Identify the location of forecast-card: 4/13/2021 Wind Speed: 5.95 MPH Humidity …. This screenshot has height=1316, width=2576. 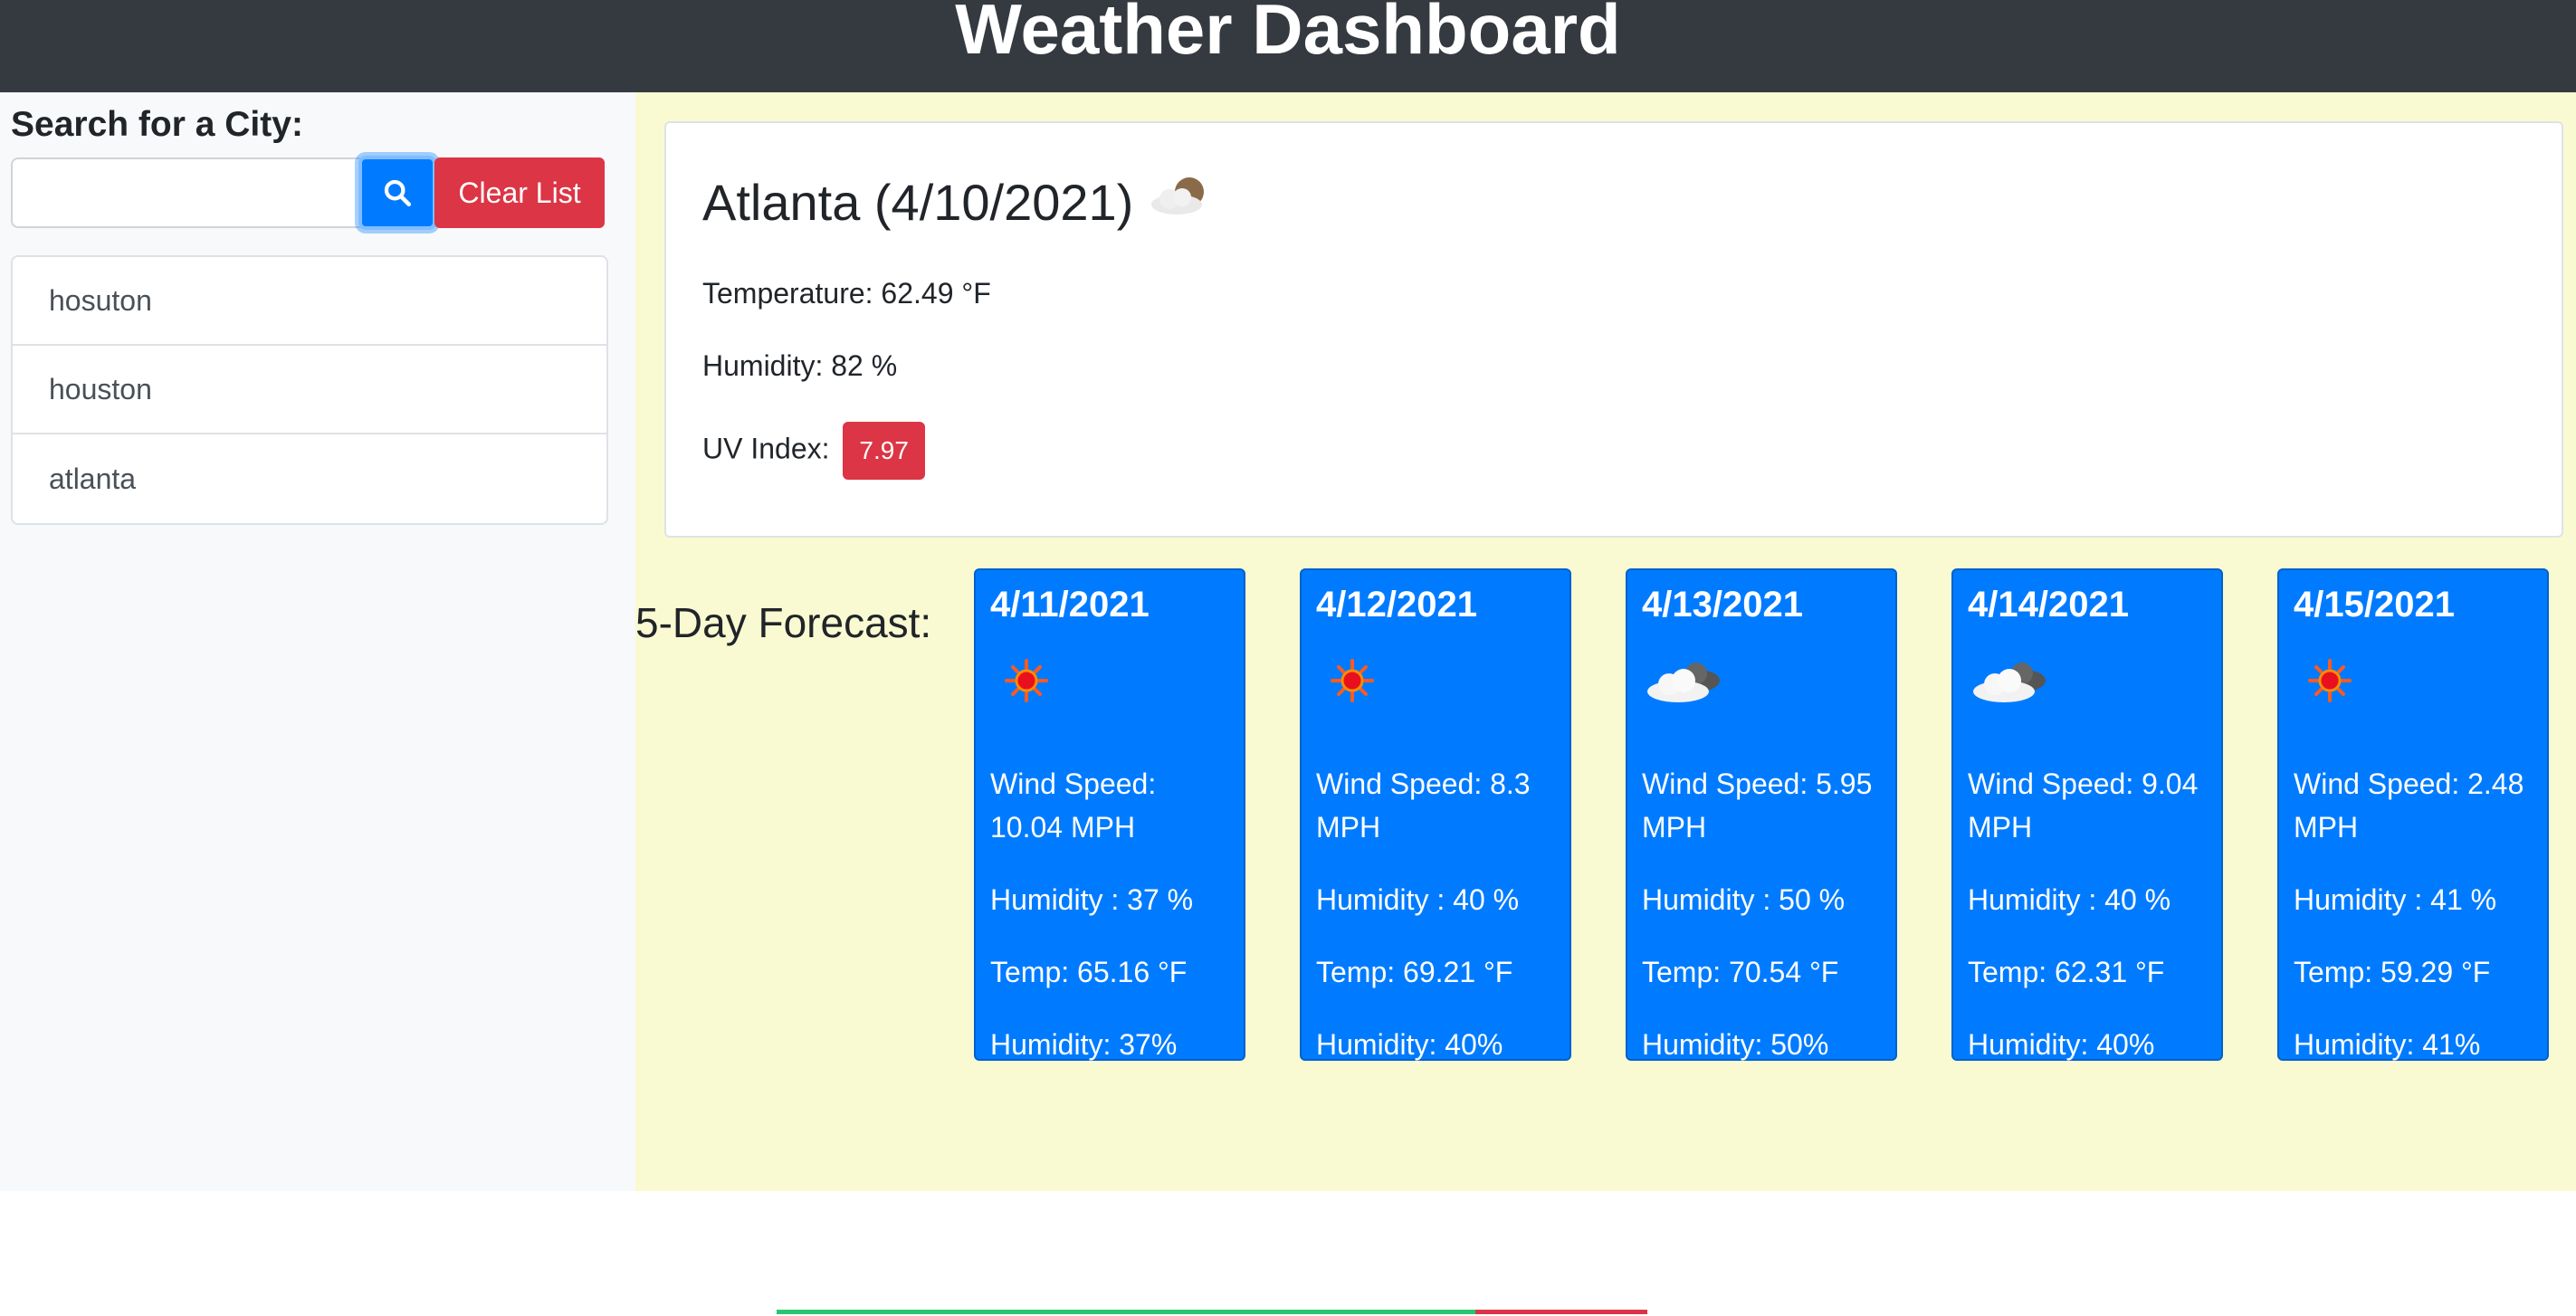
(1762, 814).